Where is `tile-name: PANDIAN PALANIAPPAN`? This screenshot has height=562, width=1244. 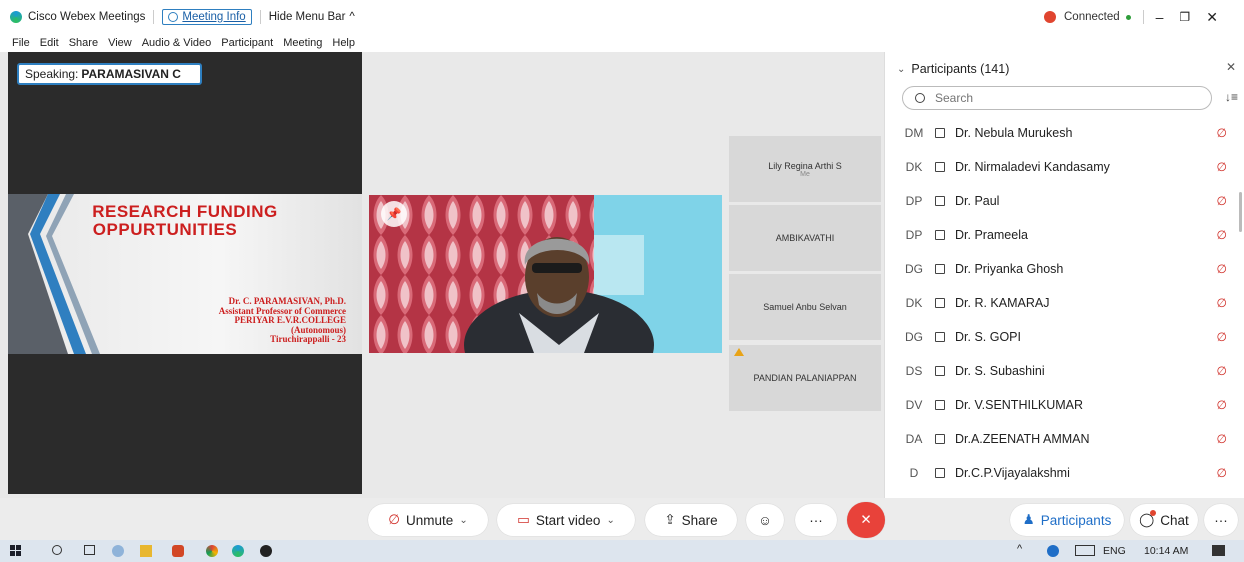
tile-name: PANDIAN PALANIAPPAN is located at coordinates (805, 378).